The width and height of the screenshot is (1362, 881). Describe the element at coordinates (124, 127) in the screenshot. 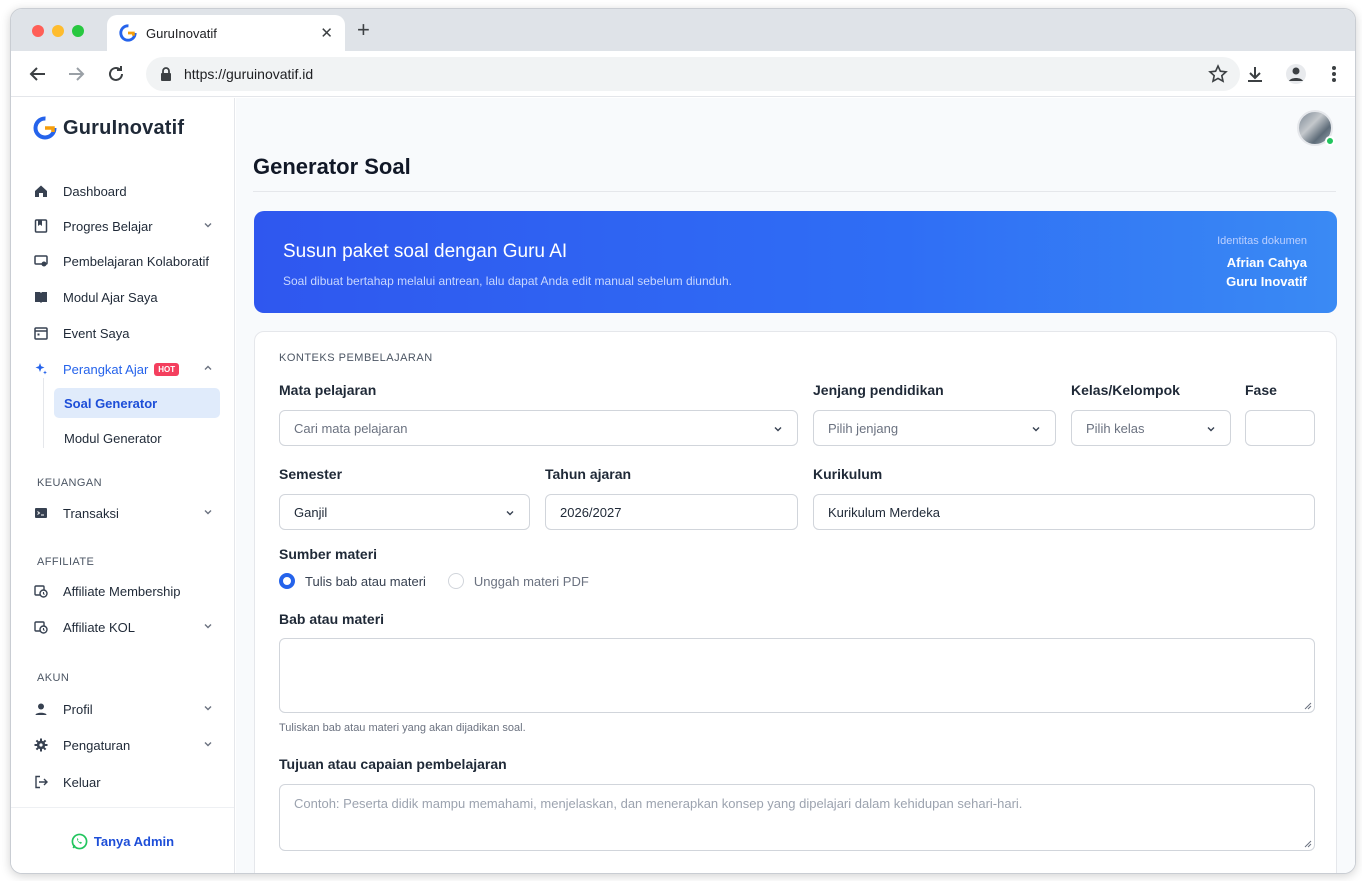

I see `brand-name: GuruInovatif` at that location.